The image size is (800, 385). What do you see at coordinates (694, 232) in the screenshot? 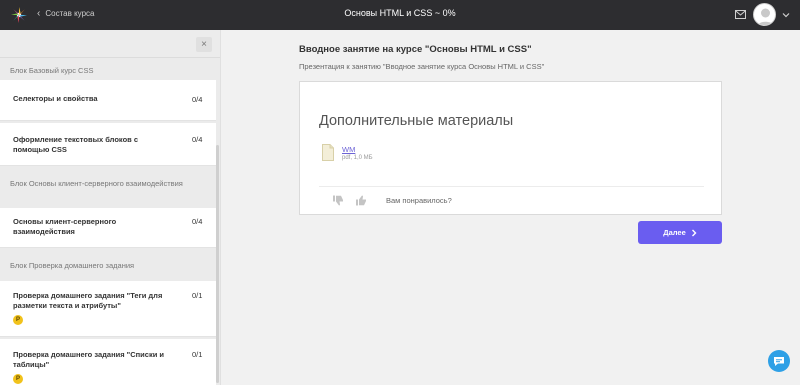
I see `chevron-right-icon` at bounding box center [694, 232].